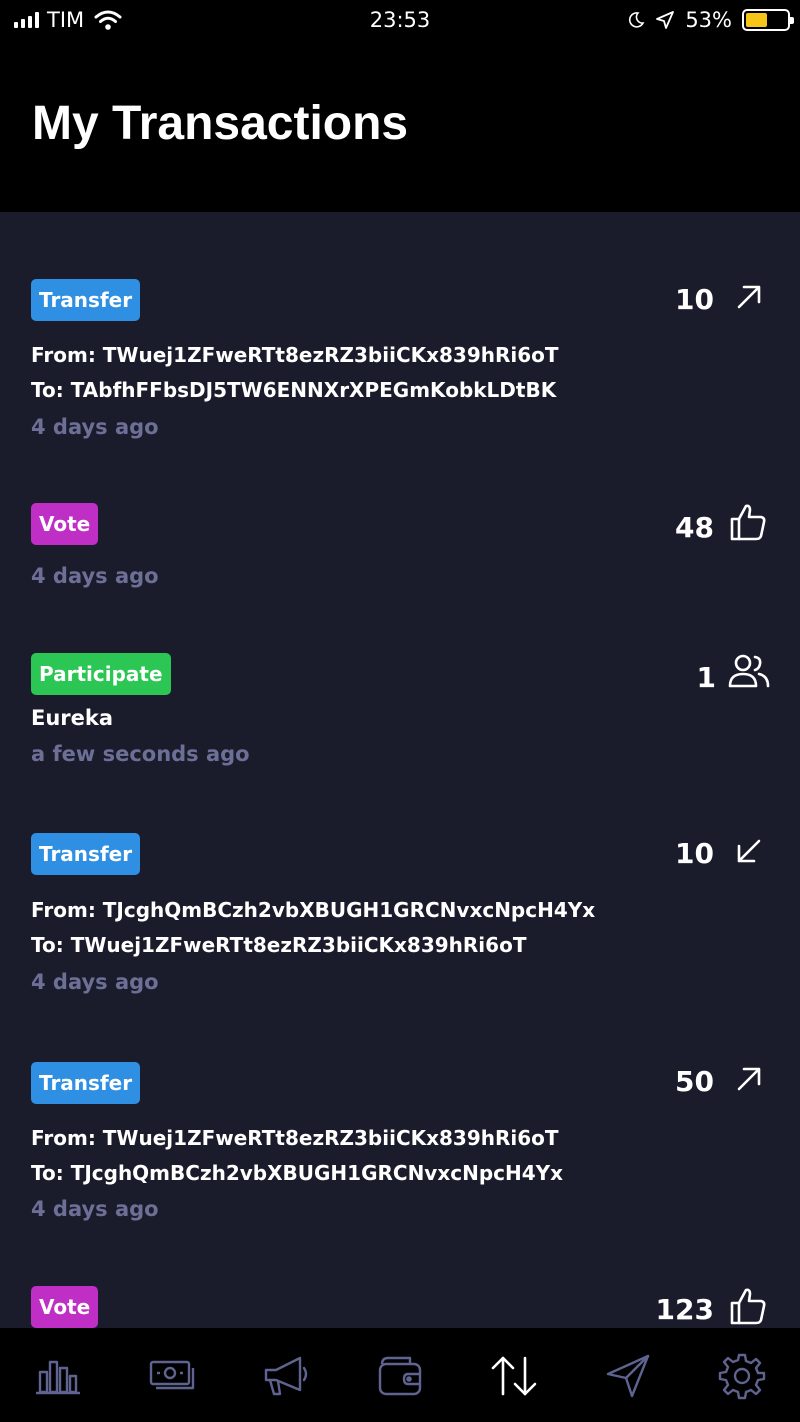 This screenshot has width=800, height=1422. What do you see at coordinates (279, 945) in the screenshot?
I see `transaction-to: To: TWuej1ZFweRTt8ezRZ3biiCKx839hRi6oT` at bounding box center [279, 945].